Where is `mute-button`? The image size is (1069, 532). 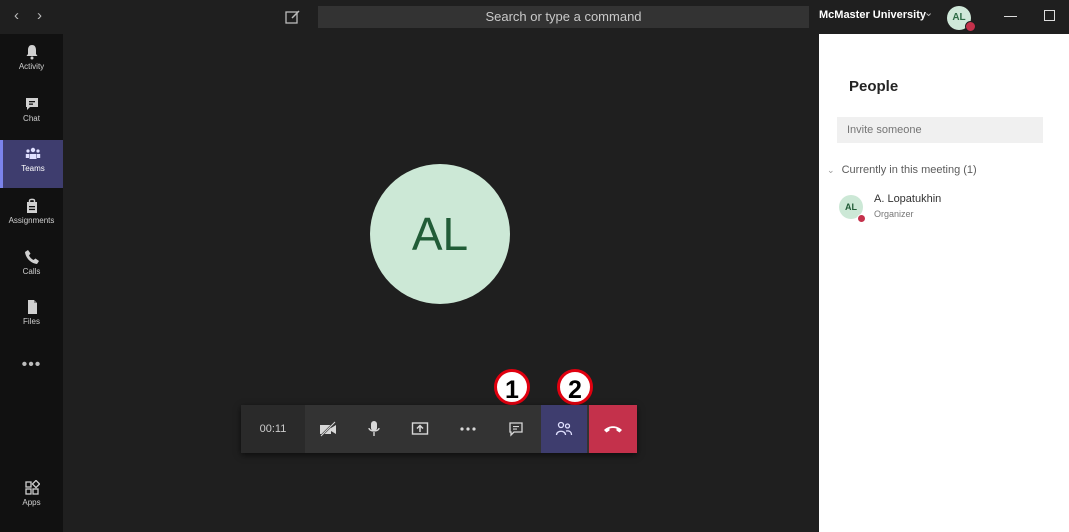 mute-button is located at coordinates (374, 429).